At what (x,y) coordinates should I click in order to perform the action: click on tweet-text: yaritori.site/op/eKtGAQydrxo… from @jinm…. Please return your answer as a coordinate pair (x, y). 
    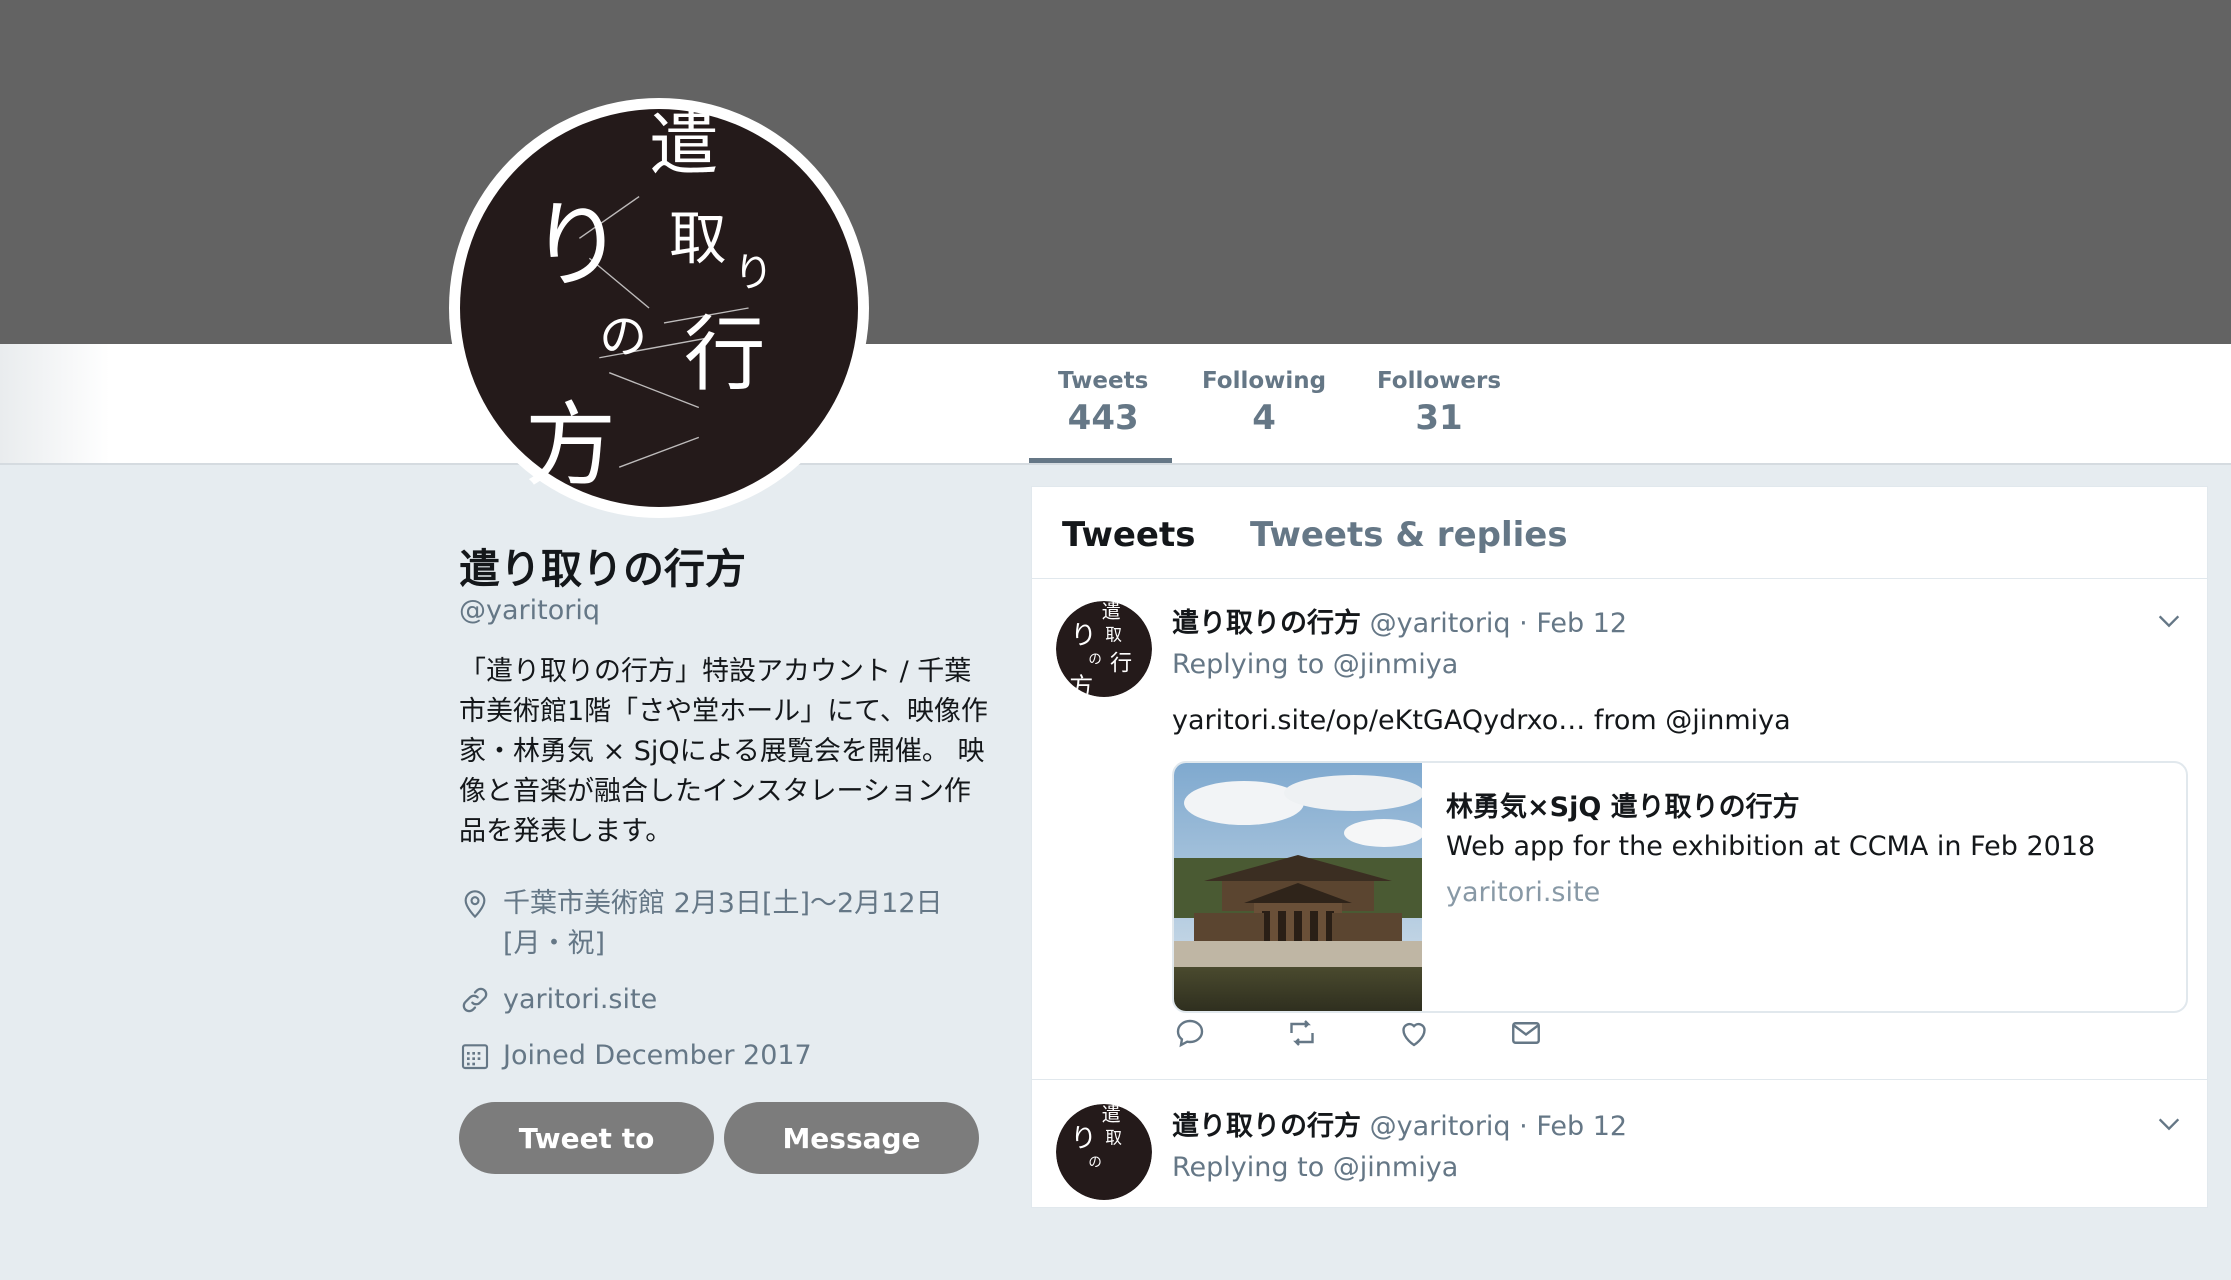
    Looking at the image, I should click on (1481, 720).